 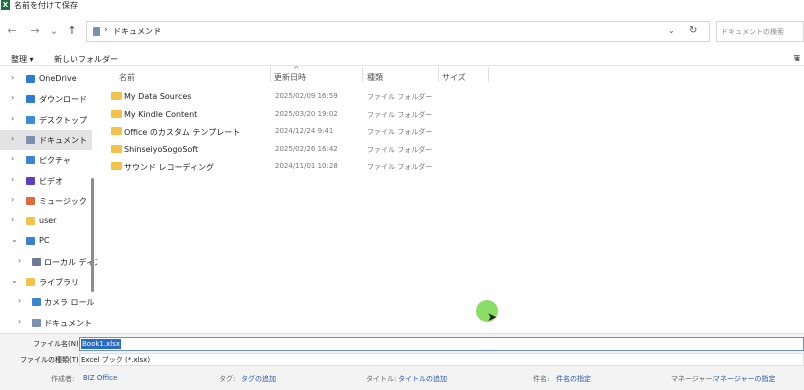 I want to click on sidebar-item: › ビデオ, so click(x=46, y=181).